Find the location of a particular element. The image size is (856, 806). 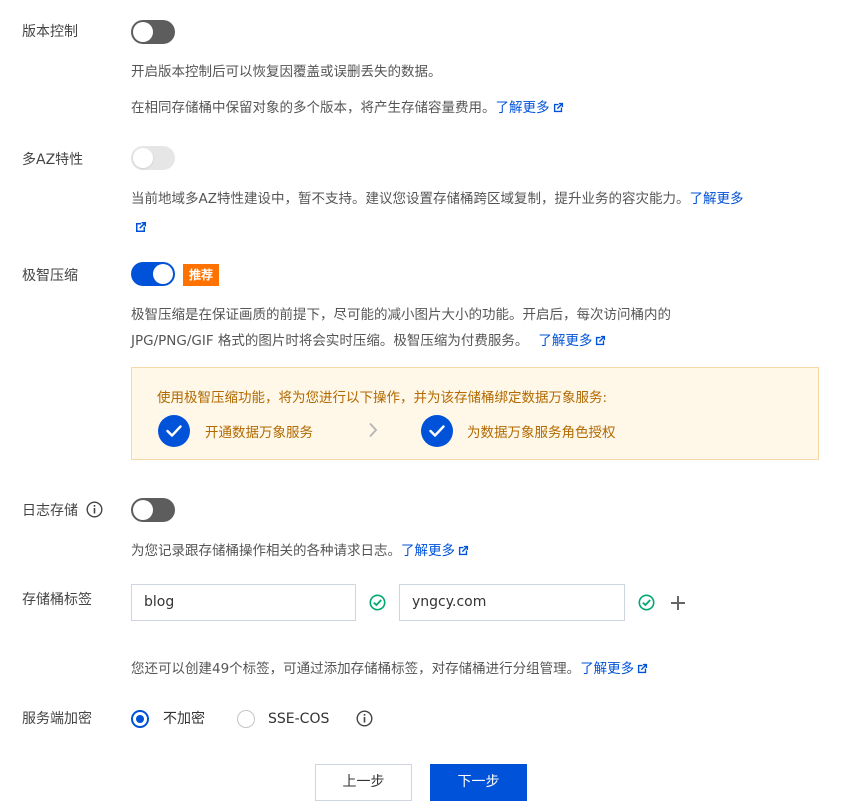

logging-toggle is located at coordinates (153, 510).